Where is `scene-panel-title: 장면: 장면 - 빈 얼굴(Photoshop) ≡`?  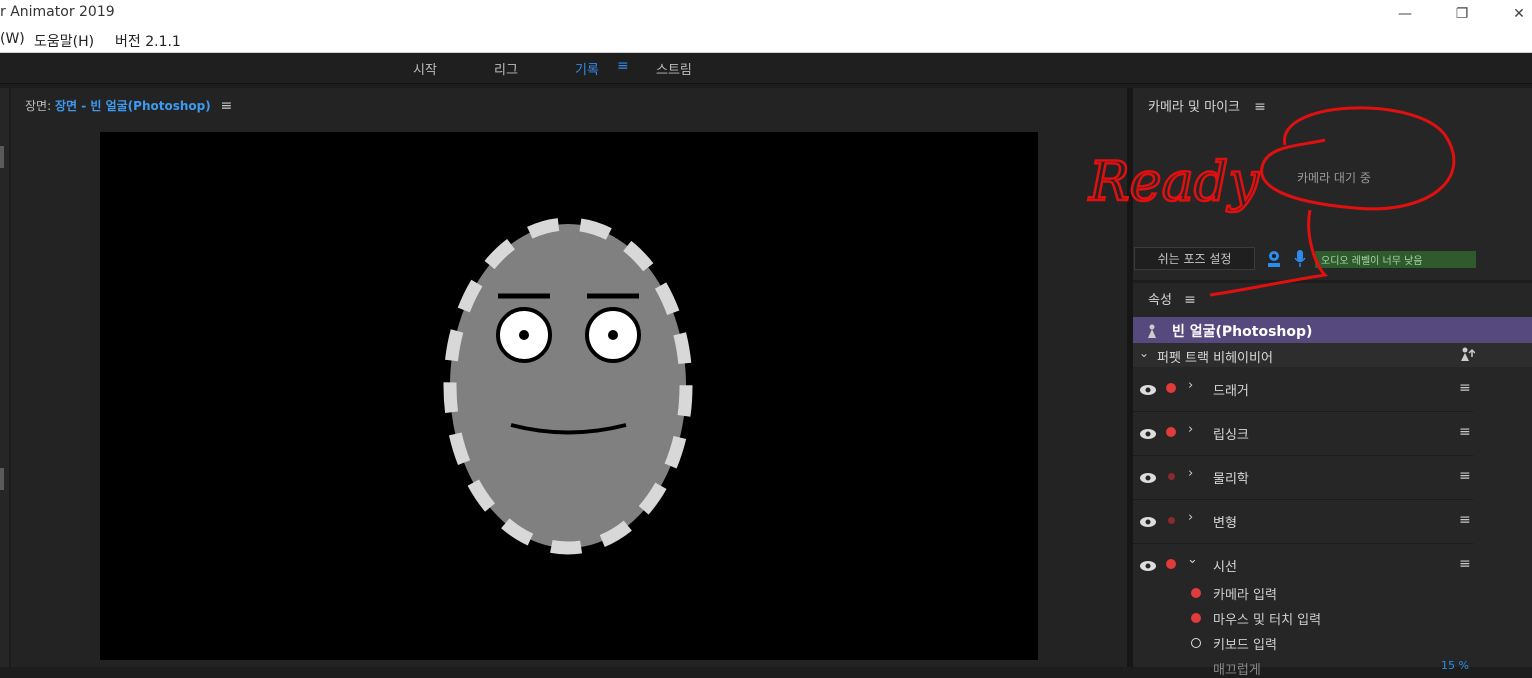 scene-panel-title: 장면: 장면 - 빈 얼굴(Photoshop) ≡ is located at coordinates (128, 105).